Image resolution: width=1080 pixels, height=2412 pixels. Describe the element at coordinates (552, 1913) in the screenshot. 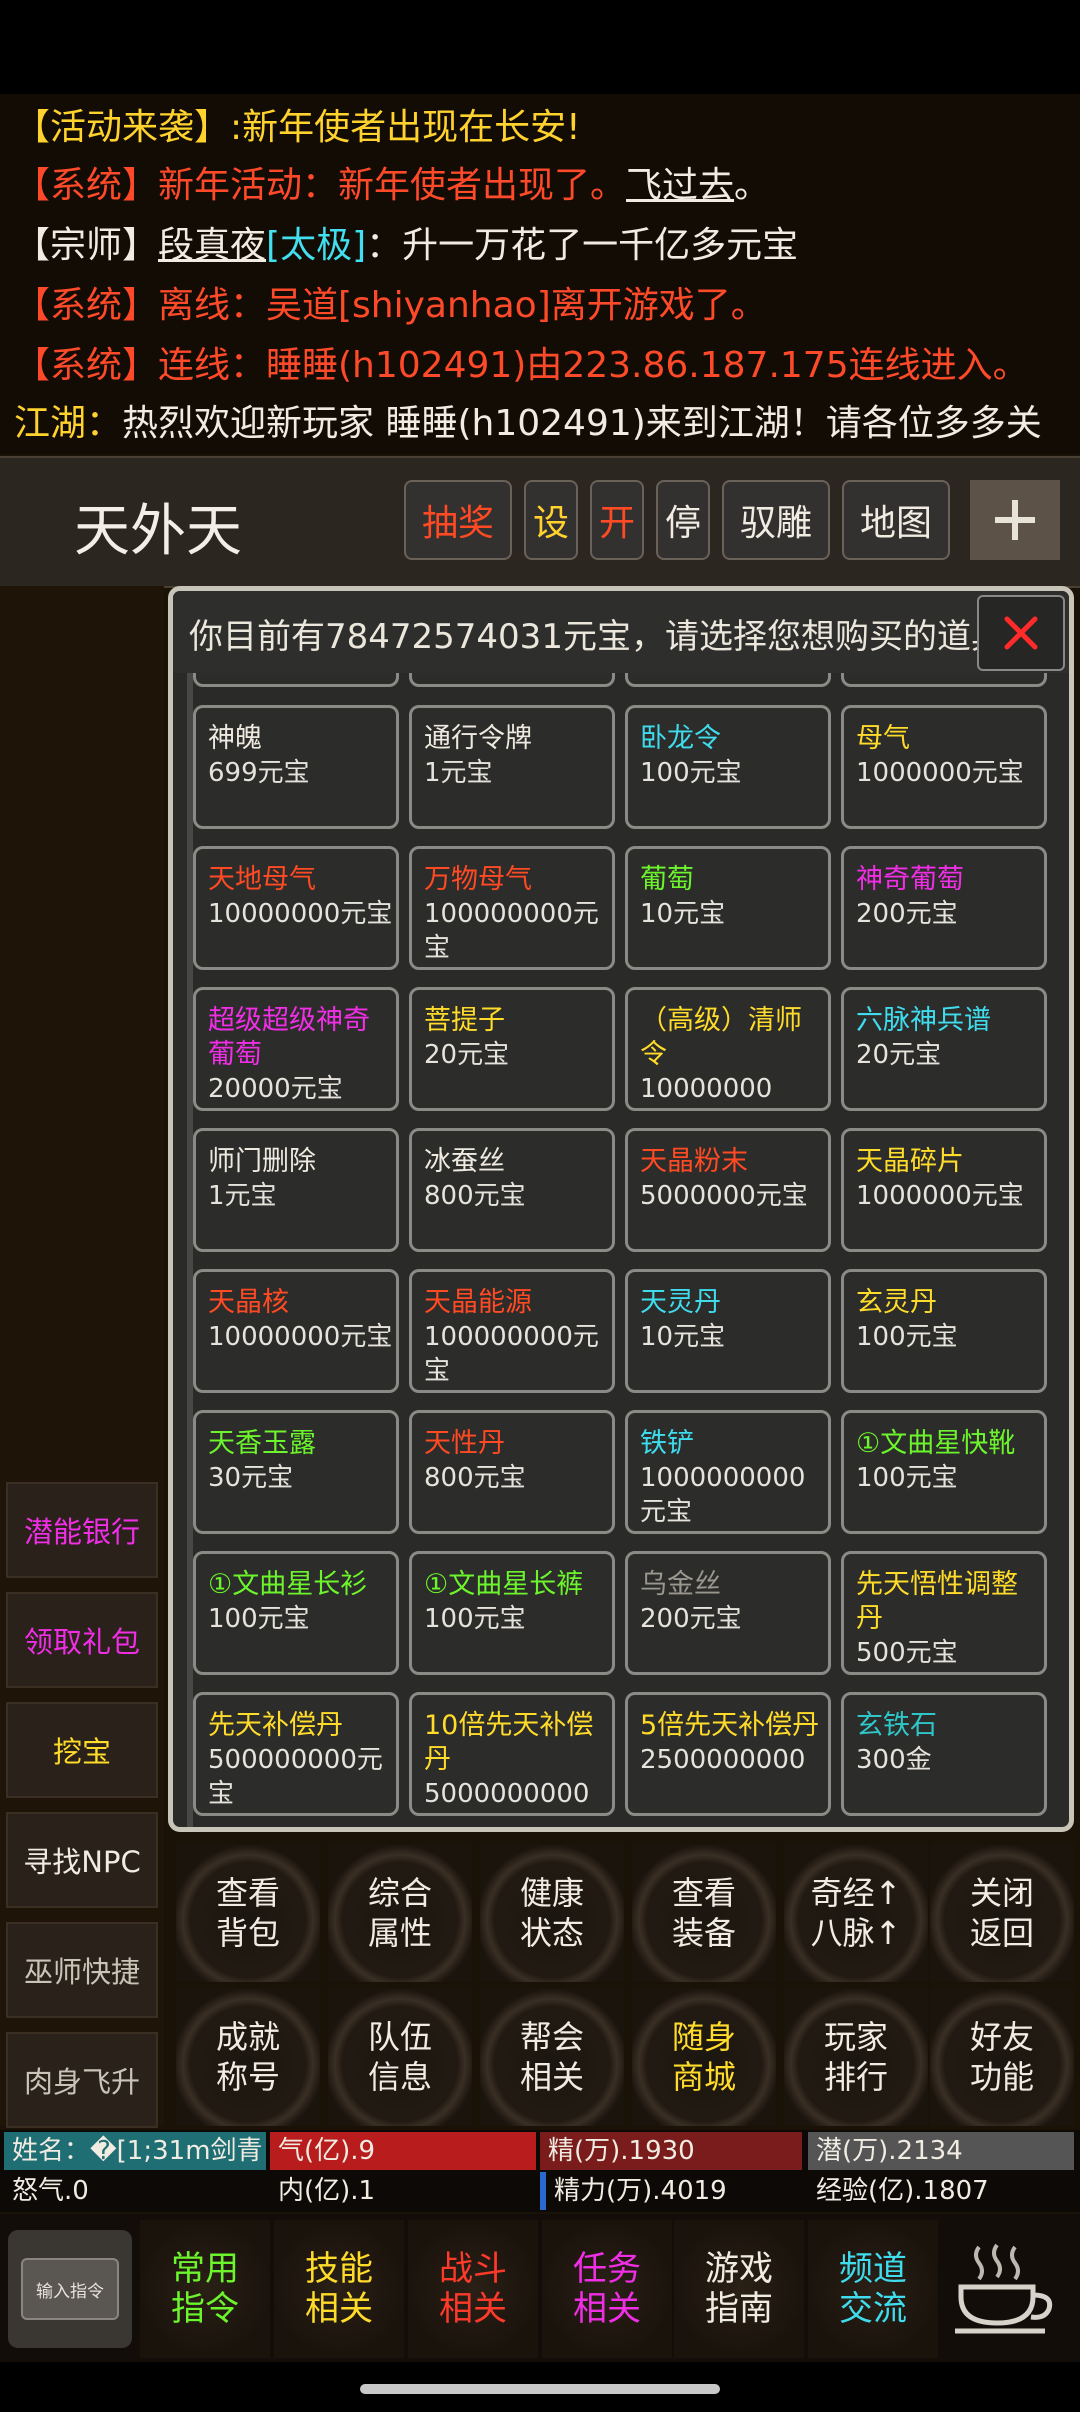

I see `command-button: 健康 状态` at that location.